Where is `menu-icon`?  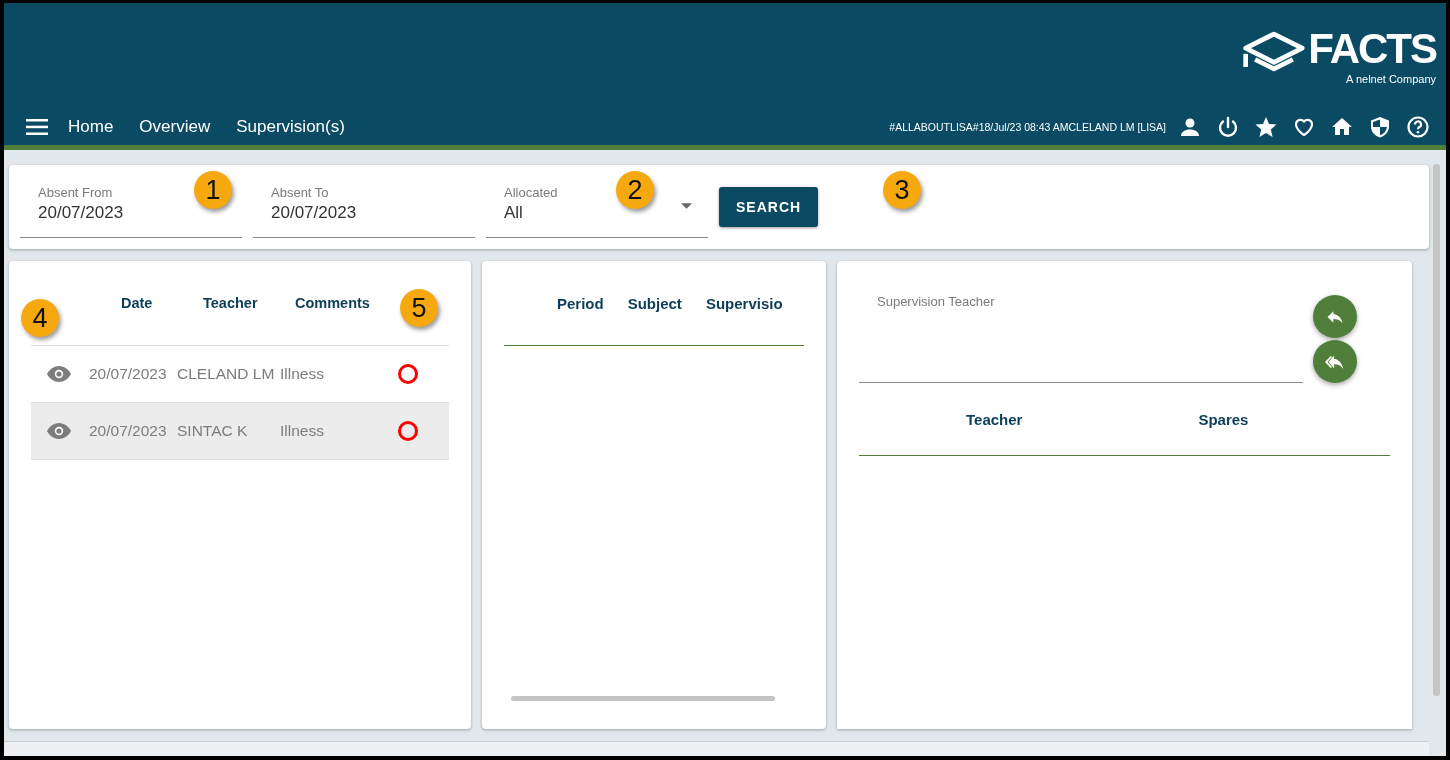 menu-icon is located at coordinates (37, 127).